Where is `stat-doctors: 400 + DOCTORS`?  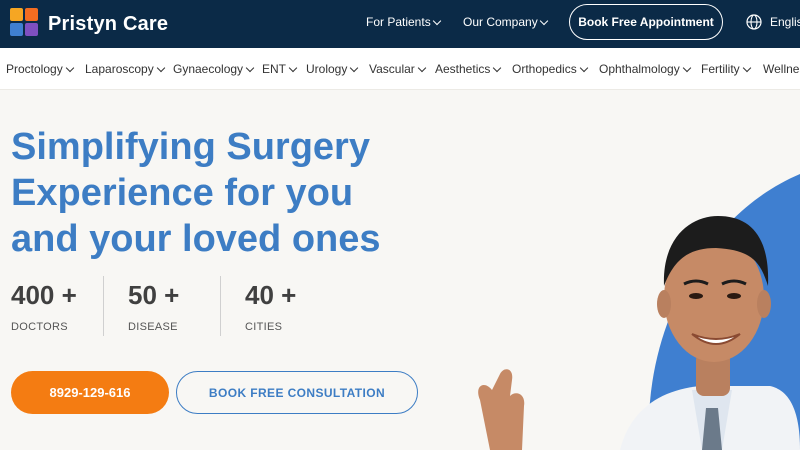
stat-doctors: 400 + DOCTORS is located at coordinates (44, 306).